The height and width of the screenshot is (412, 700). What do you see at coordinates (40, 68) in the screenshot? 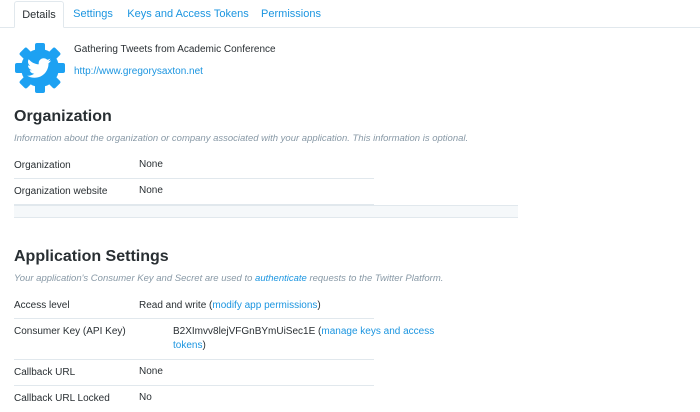
I see `twitter-bird-gear-icon` at bounding box center [40, 68].